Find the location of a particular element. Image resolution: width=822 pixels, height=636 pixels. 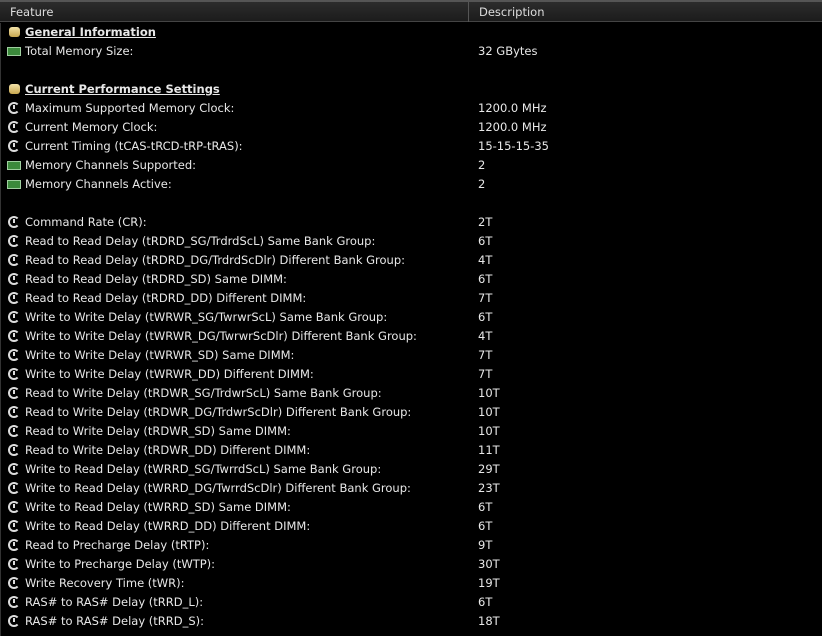

column-header-feature: Feature is located at coordinates (234, 12).